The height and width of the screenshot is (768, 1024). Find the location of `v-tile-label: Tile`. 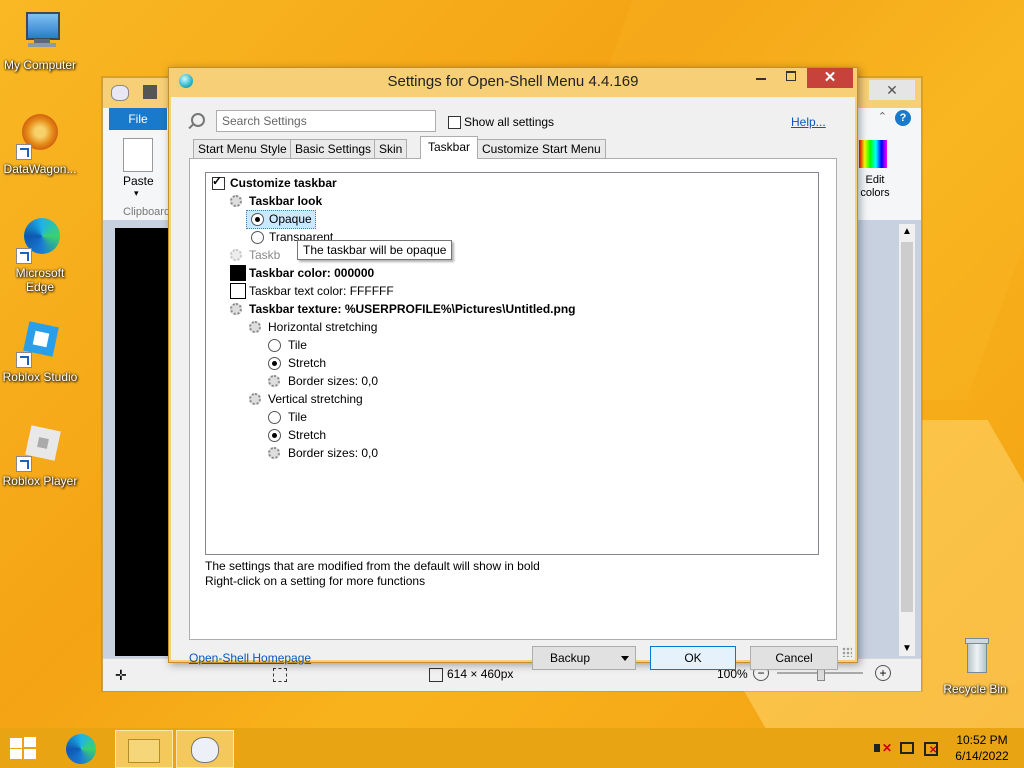

v-tile-label: Tile is located at coordinates (297, 417).